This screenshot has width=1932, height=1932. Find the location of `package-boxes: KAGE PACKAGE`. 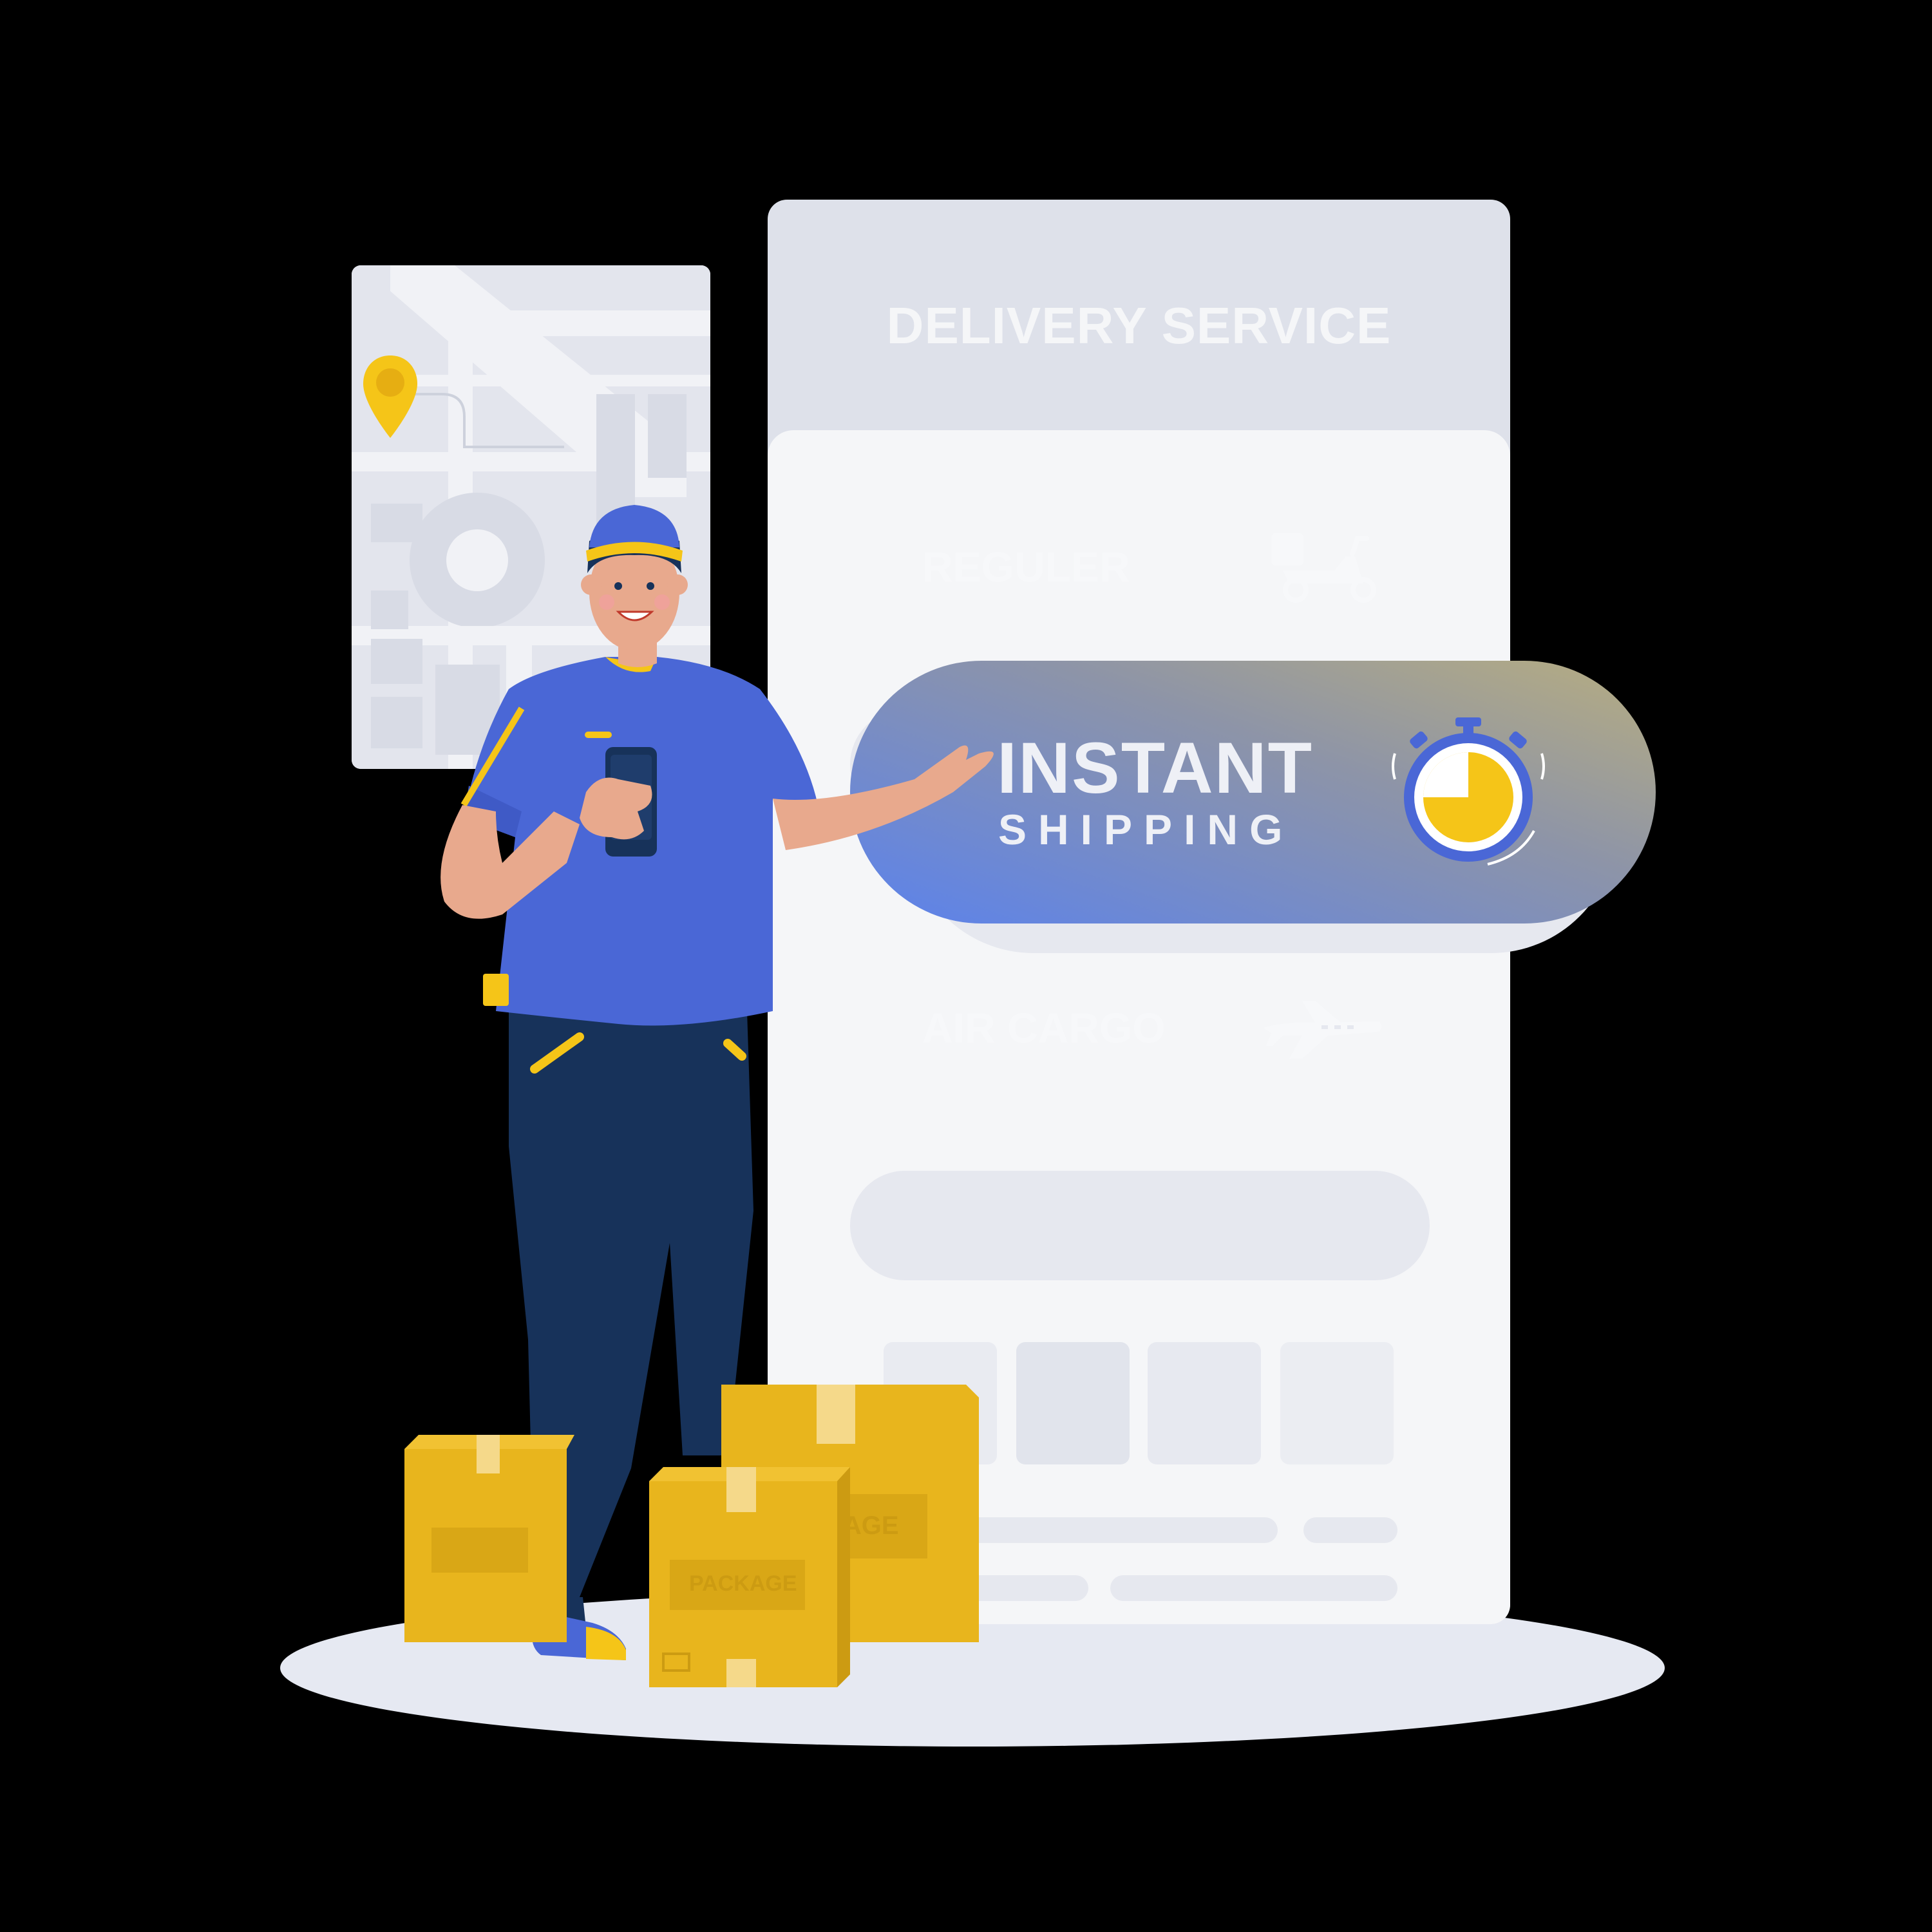

package-boxes: KAGE PACKAGE is located at coordinates (691, 1536).